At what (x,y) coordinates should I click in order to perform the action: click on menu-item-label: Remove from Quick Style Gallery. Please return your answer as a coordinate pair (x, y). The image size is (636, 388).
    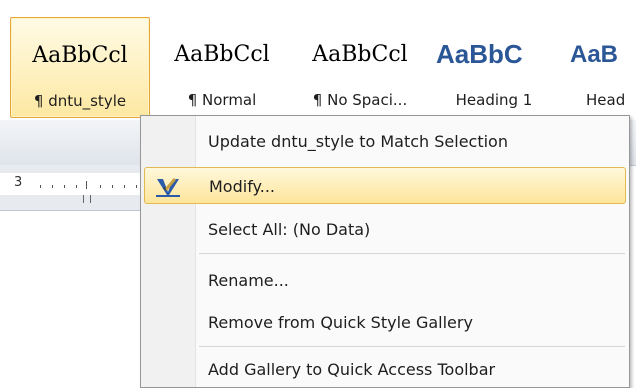
    Looking at the image, I should click on (340, 322).